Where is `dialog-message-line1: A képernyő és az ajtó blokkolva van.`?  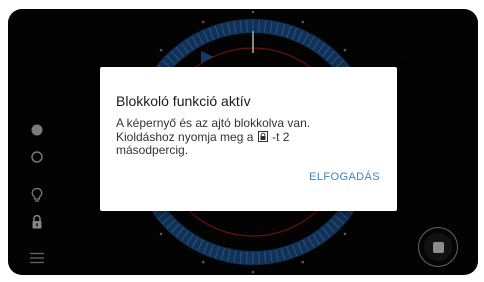
dialog-message-line1: A képernyő és az ajtó blokkolva van. is located at coordinates (213, 123).